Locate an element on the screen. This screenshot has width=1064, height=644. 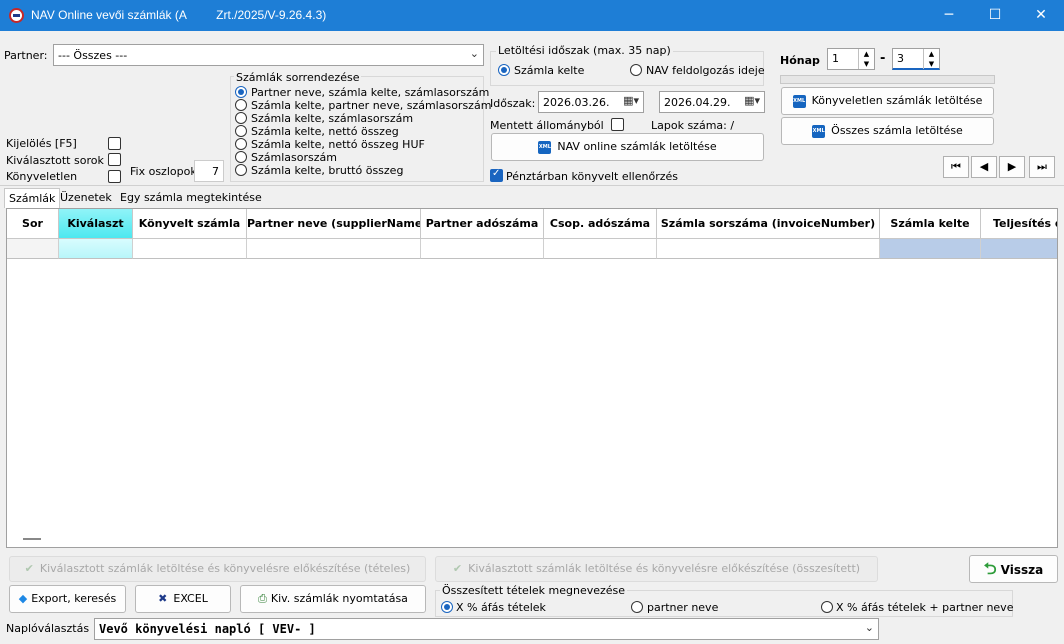
pages-label: Lapok száma: / is located at coordinates (693, 125).